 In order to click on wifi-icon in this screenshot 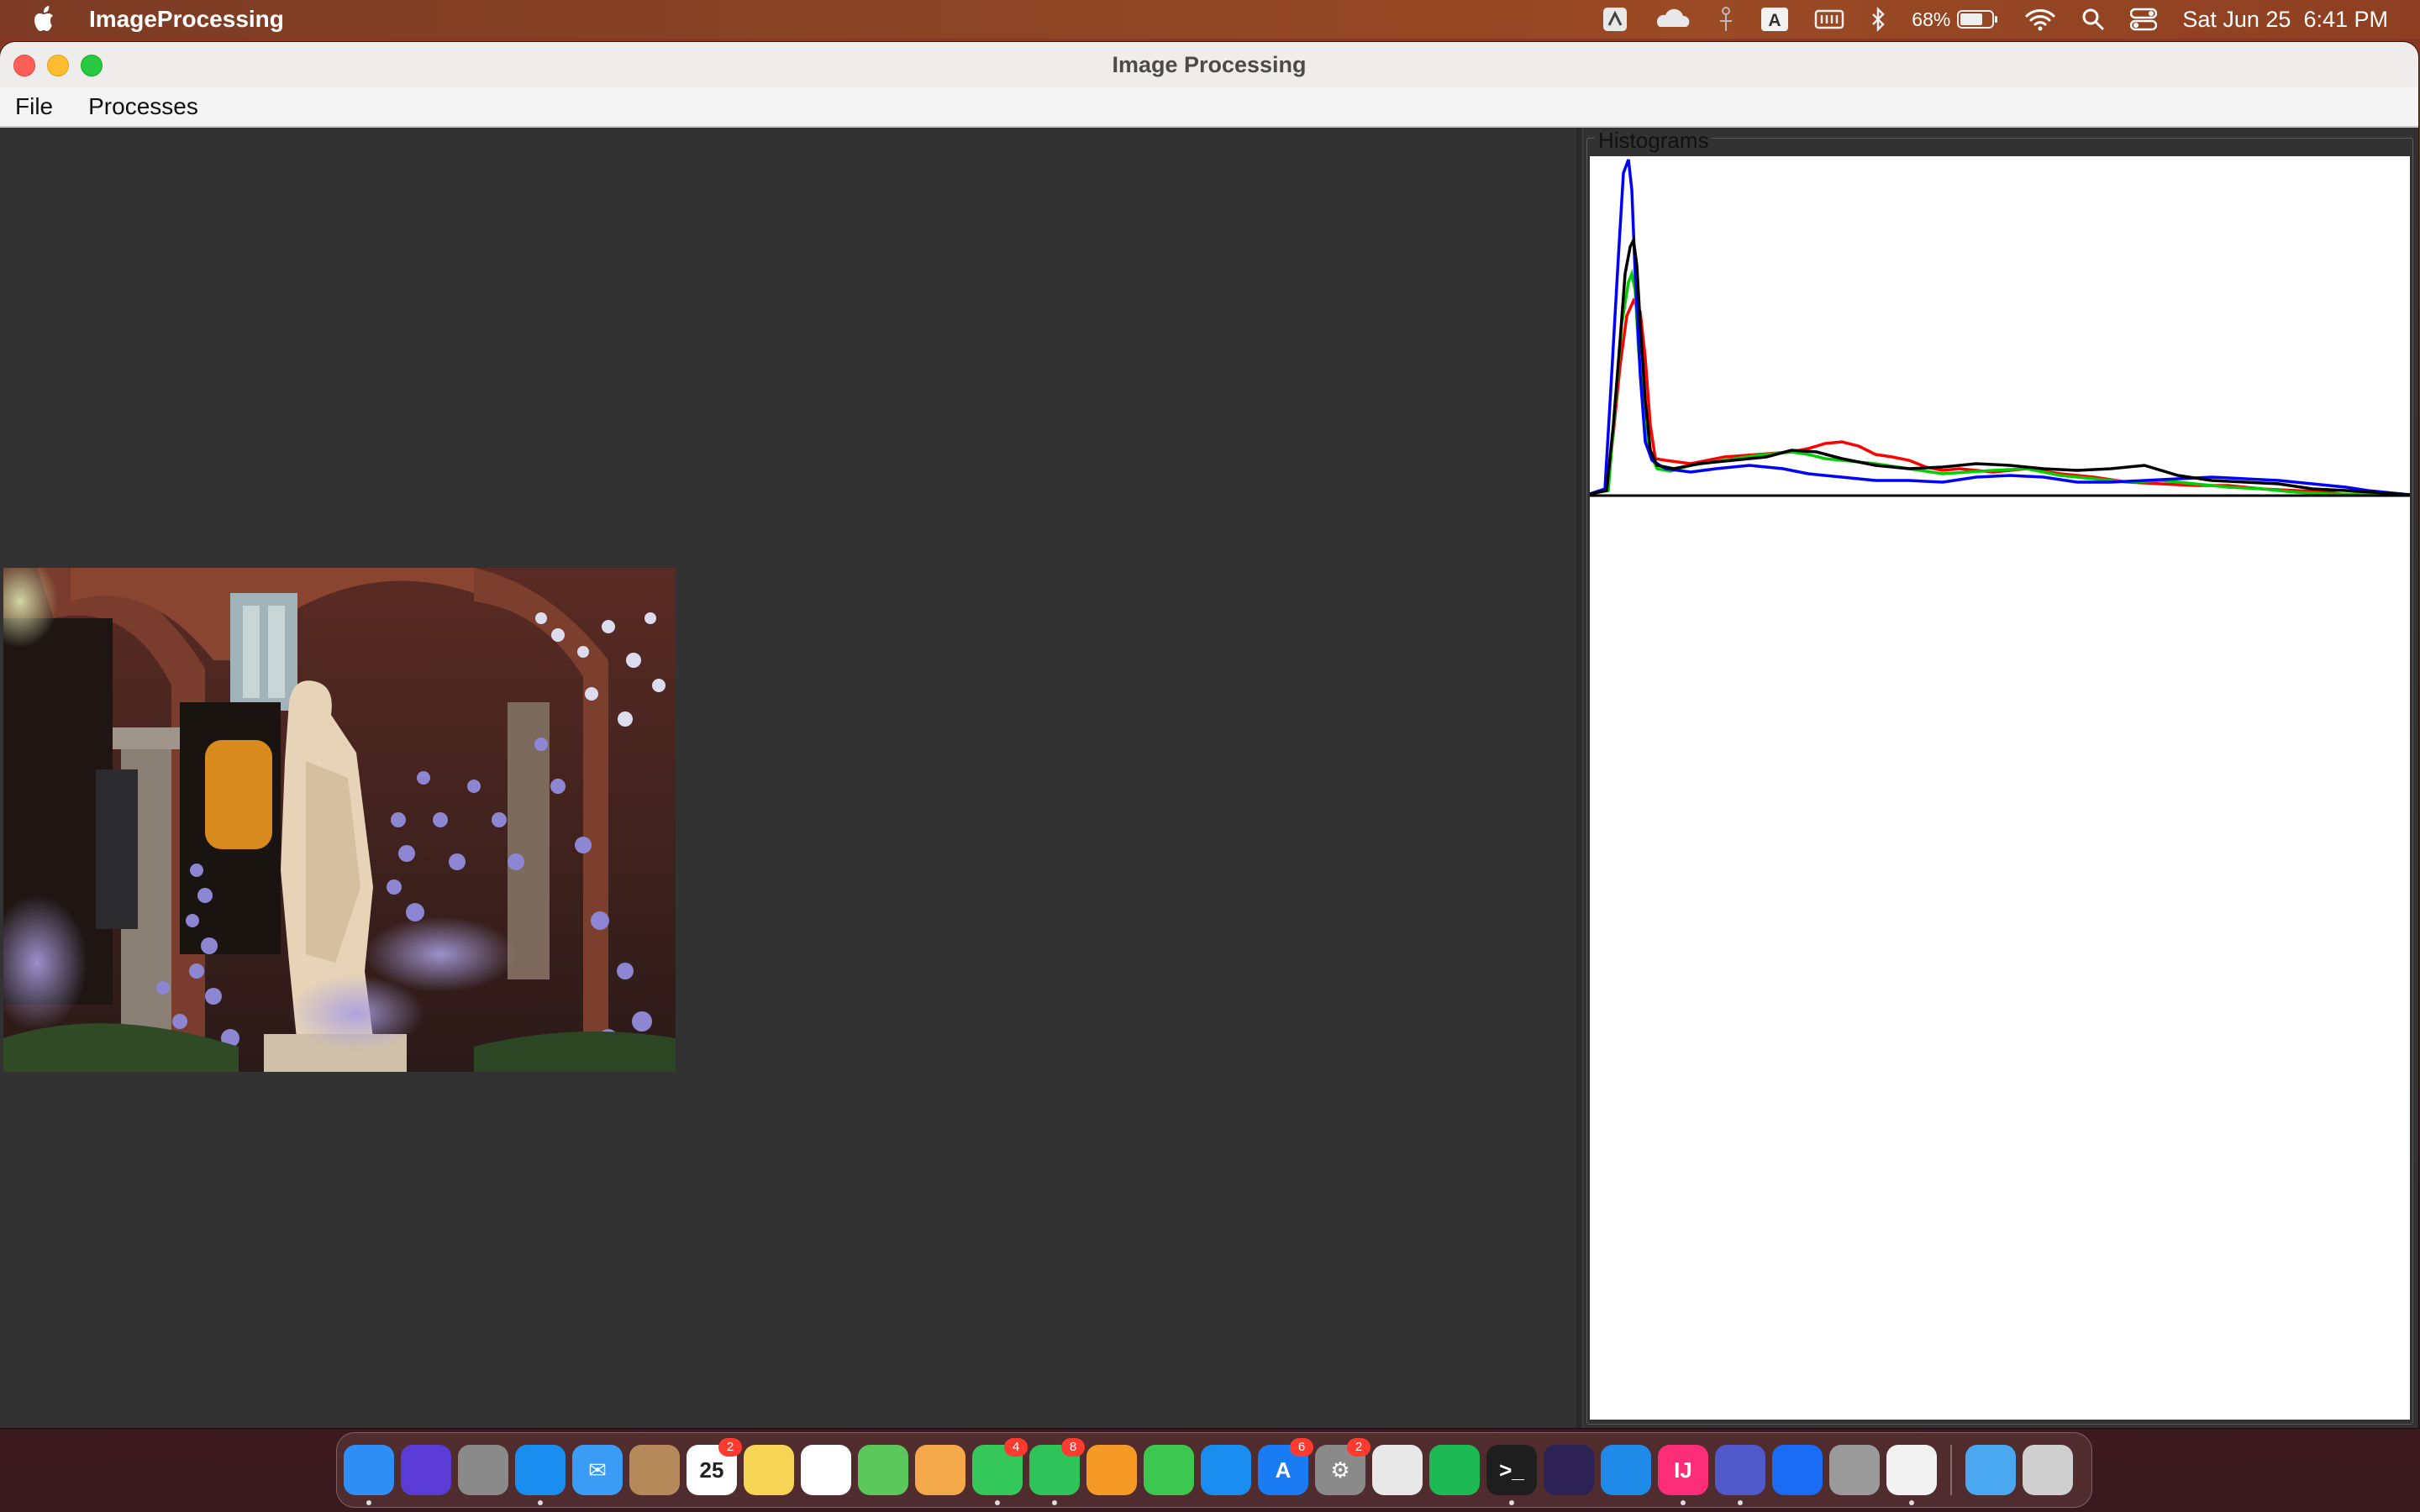, I will do `click(2040, 19)`.